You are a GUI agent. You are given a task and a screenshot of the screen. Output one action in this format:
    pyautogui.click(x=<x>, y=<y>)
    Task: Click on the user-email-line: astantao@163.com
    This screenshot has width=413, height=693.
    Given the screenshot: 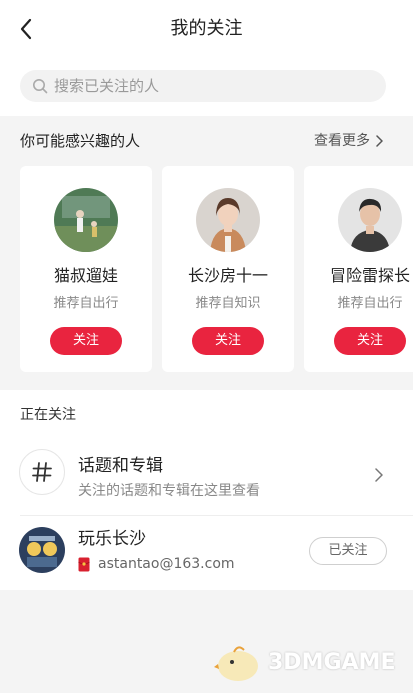 What is the action you would take?
    pyautogui.click(x=156, y=564)
    